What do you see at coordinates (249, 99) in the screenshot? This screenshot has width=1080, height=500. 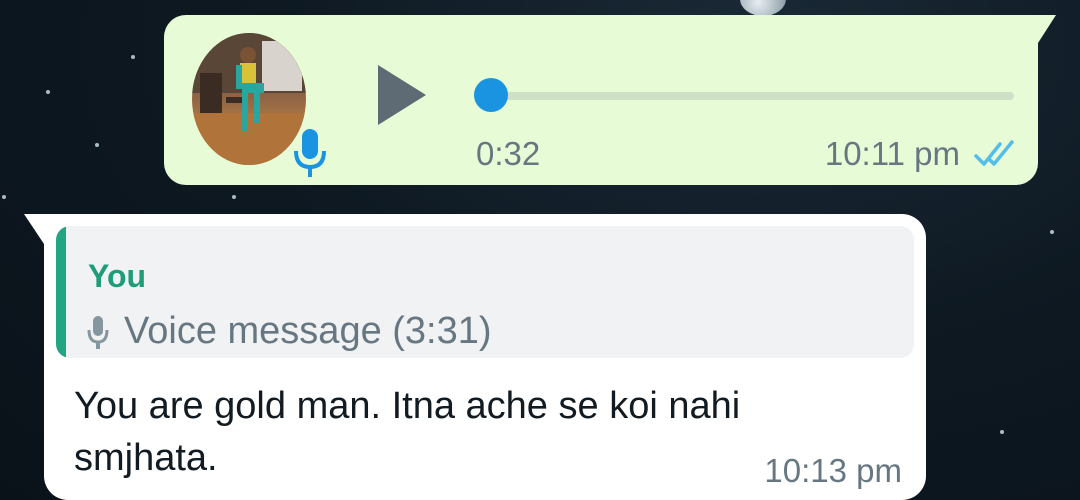 I see `avatar` at bounding box center [249, 99].